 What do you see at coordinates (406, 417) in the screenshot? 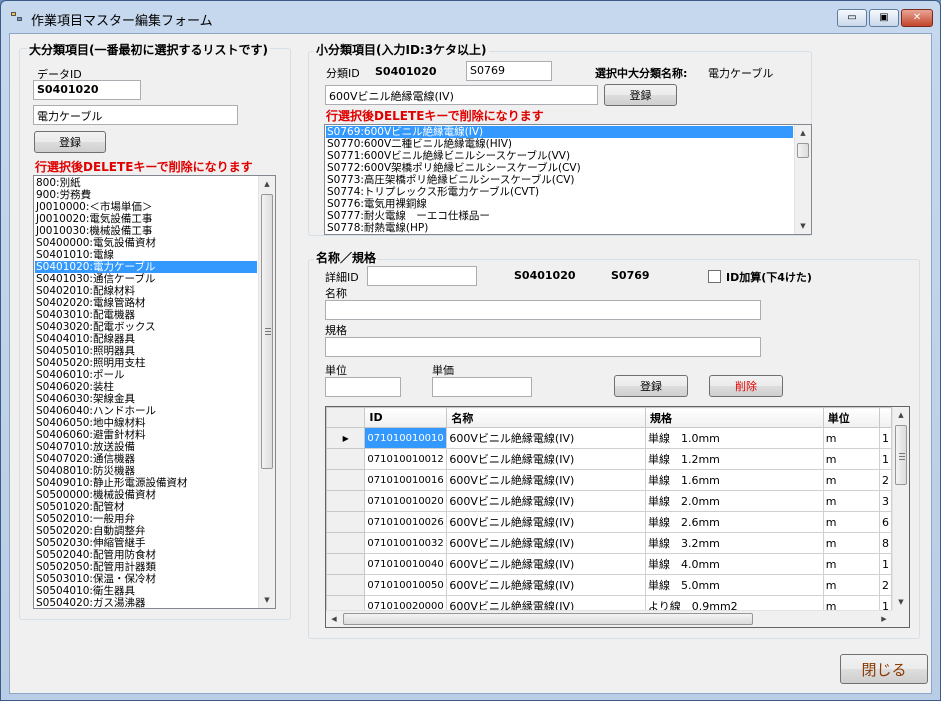
I see `grid-col-id: ID` at bounding box center [406, 417].